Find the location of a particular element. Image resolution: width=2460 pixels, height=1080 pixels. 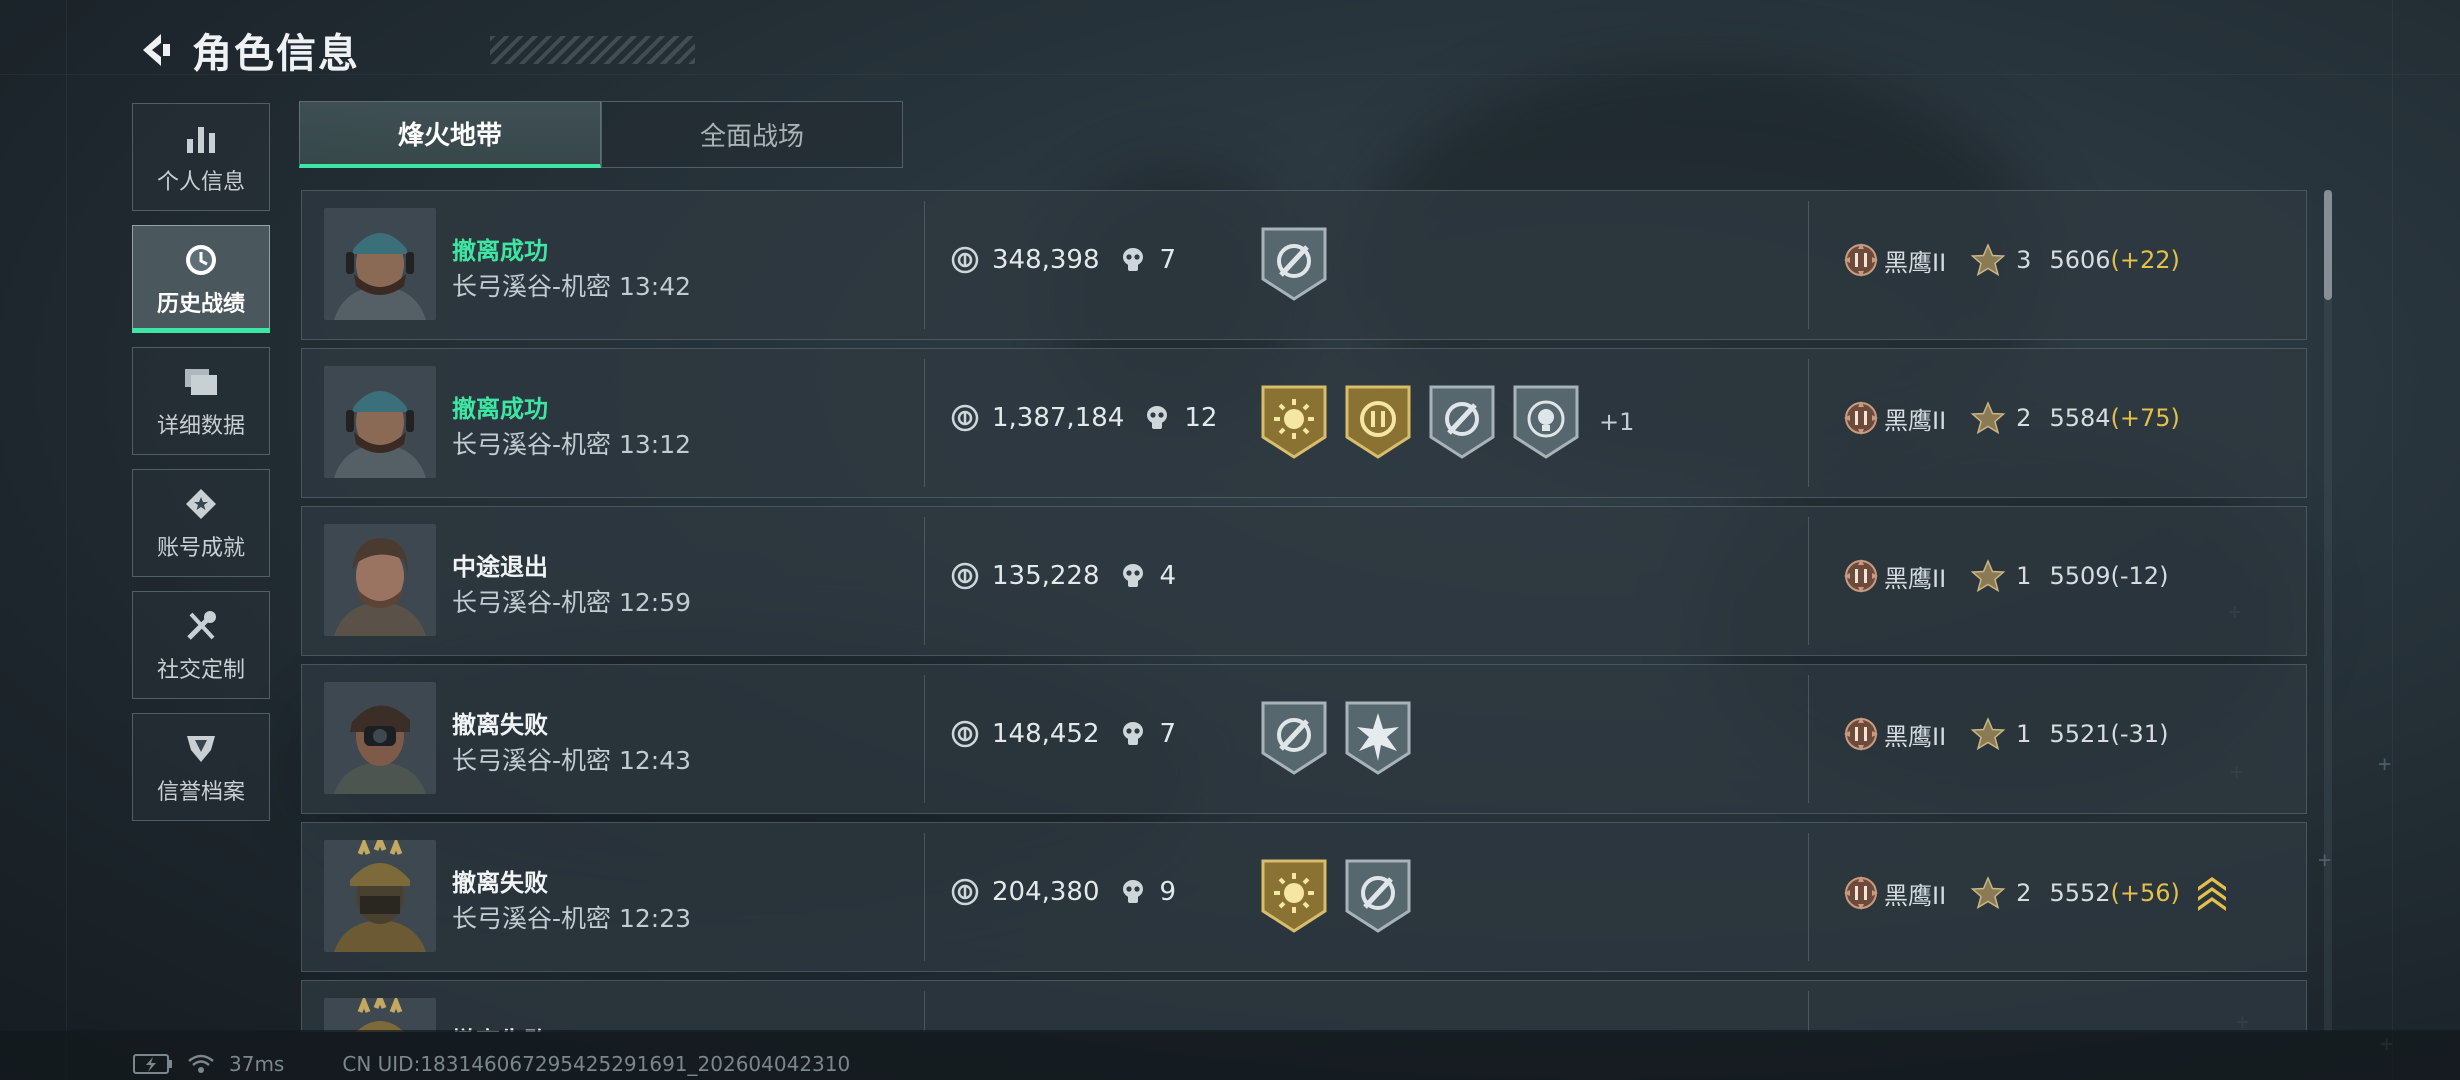

match-time: 12:59 is located at coordinates (655, 602).